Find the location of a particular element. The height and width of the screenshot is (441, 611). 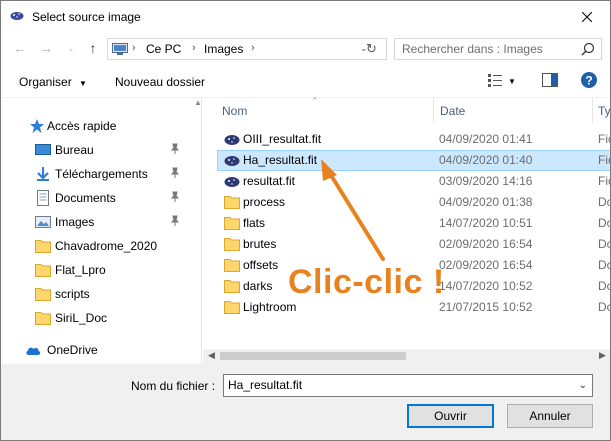

recent-locations-button: ⌄ is located at coordinates (71, 48).